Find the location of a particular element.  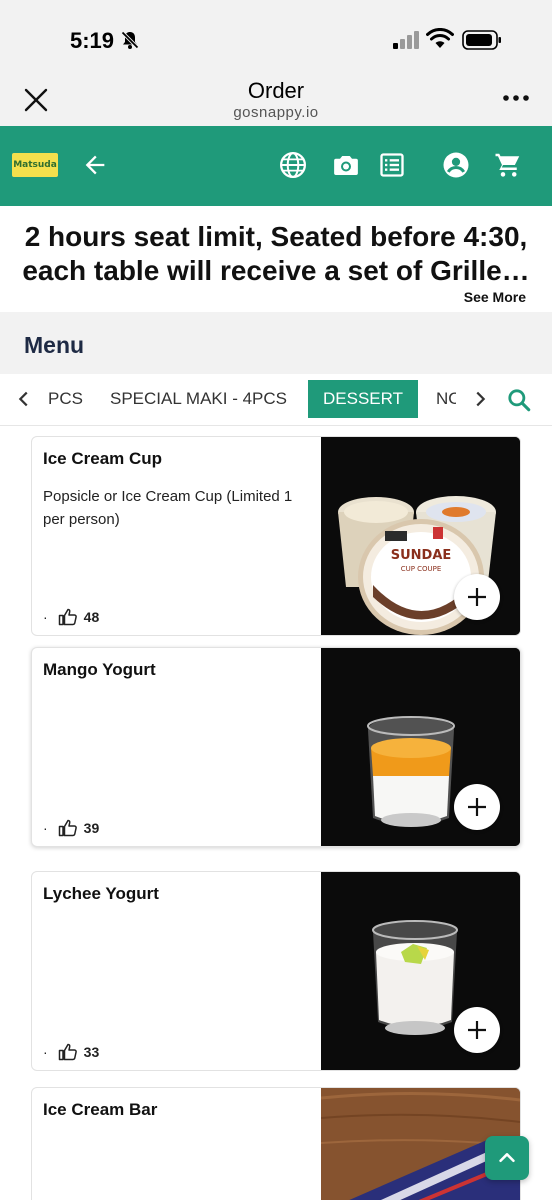

account-icon is located at coordinates (456, 165).